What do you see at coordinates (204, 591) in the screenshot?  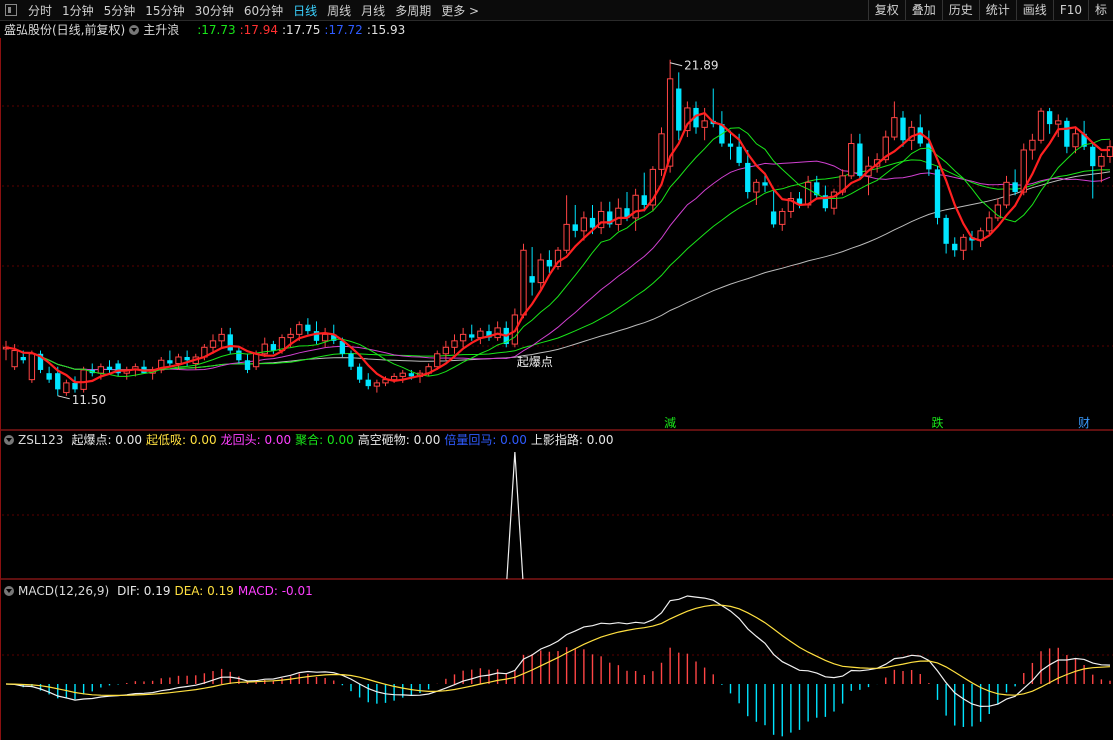 I see `macd-value: DEA: 0.19` at bounding box center [204, 591].